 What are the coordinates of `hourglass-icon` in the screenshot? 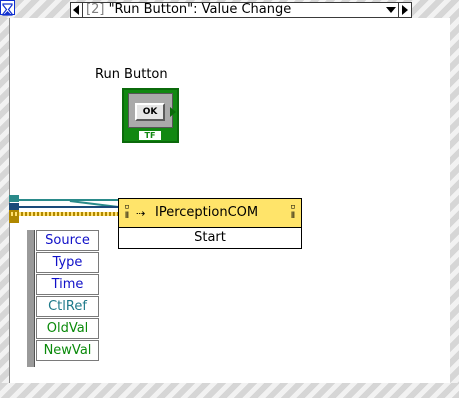 It's located at (7, 8).